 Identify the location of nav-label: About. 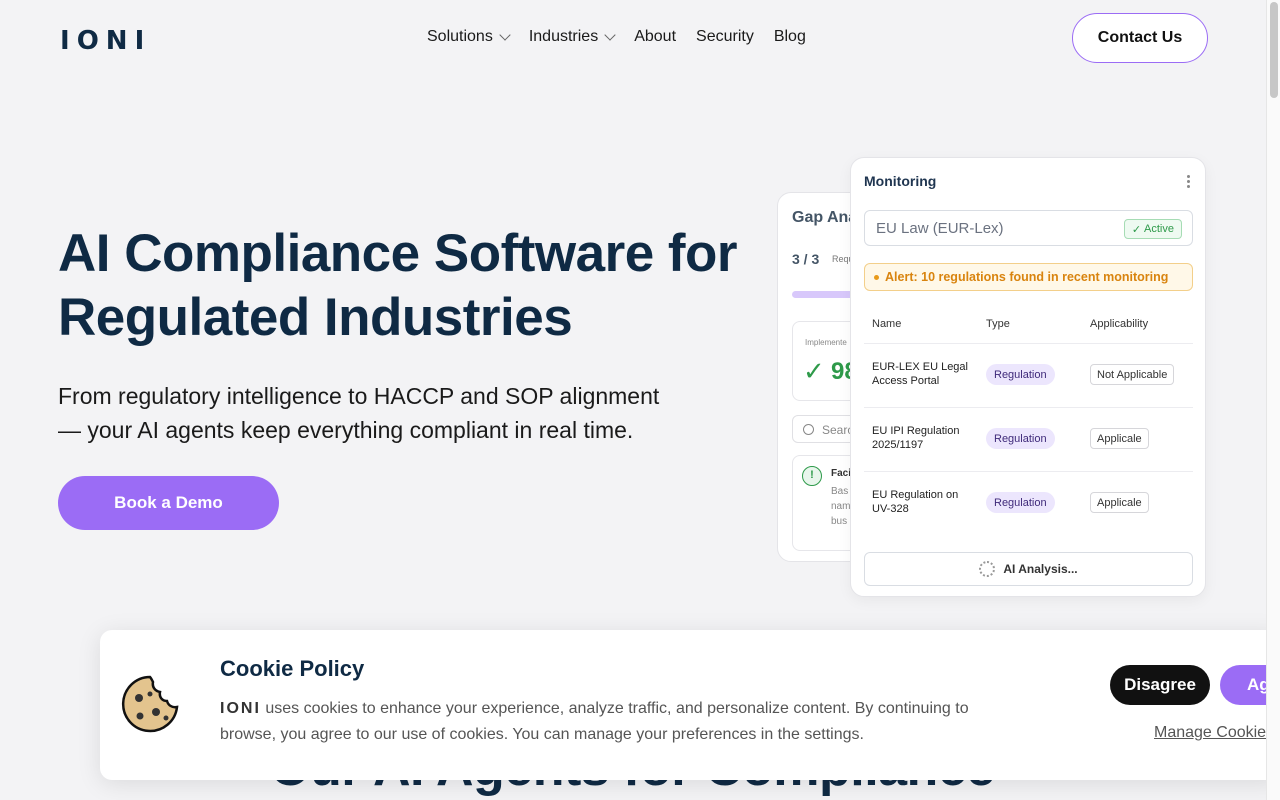
(655, 36).